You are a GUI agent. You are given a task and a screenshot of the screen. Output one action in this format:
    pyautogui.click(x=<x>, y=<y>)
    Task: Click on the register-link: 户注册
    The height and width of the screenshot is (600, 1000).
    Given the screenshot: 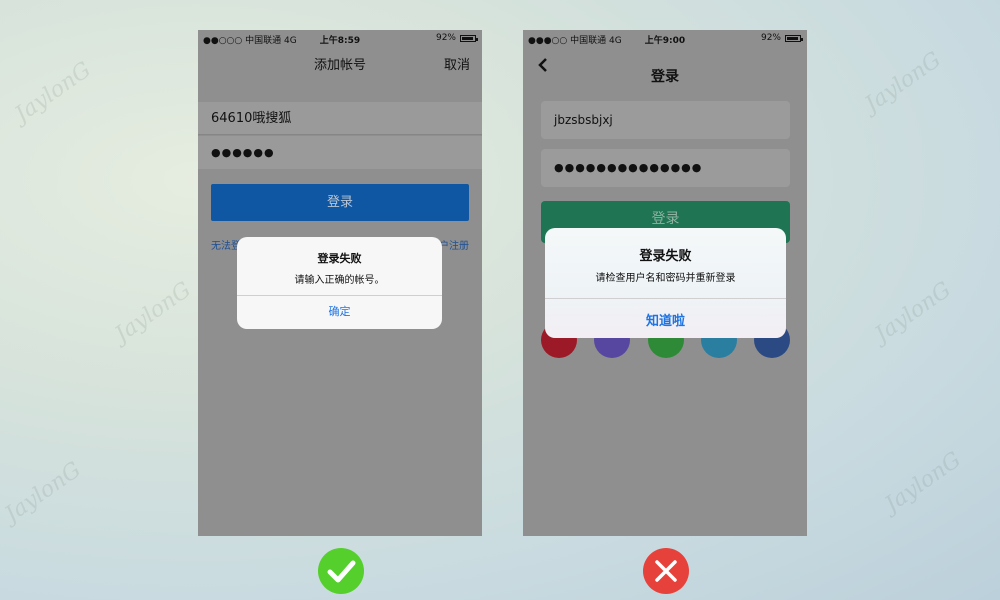 What is the action you would take?
    pyautogui.click(x=454, y=244)
    